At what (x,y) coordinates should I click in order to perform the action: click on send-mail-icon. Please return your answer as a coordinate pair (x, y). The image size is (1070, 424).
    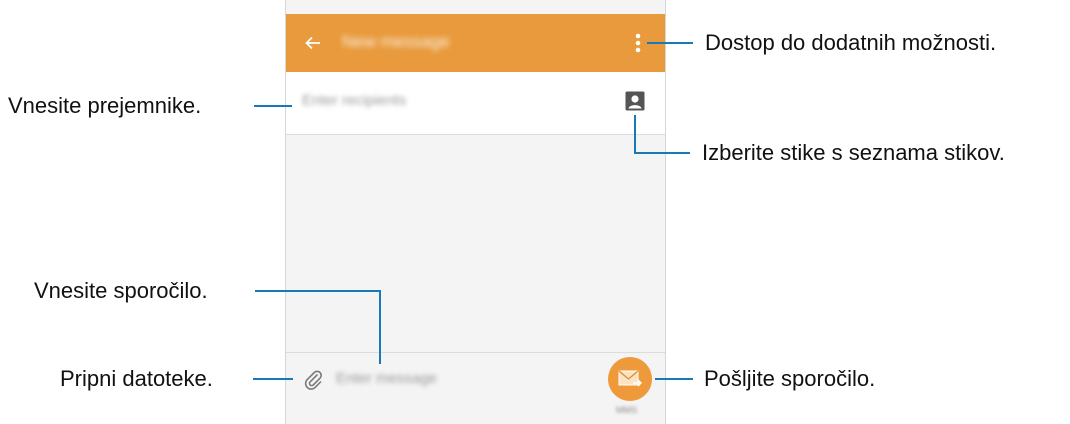
    Looking at the image, I should click on (630, 378).